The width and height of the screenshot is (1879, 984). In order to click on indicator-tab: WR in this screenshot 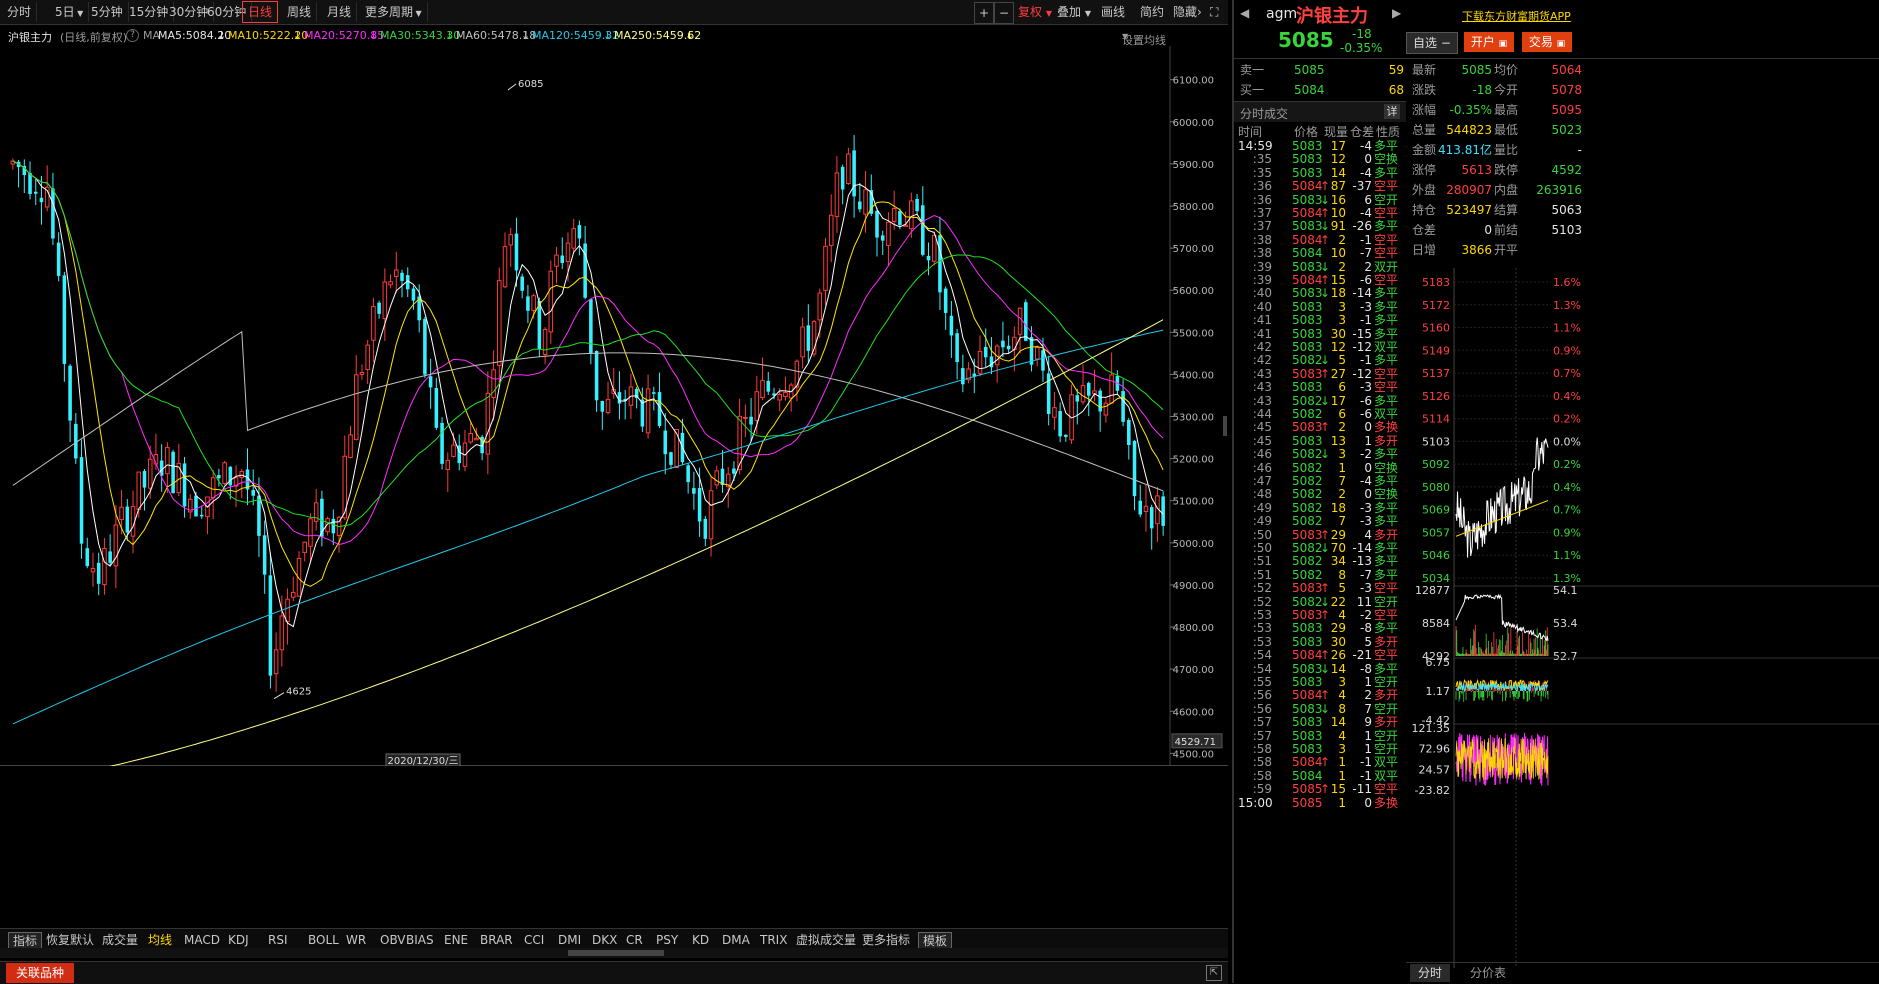, I will do `click(356, 940)`.